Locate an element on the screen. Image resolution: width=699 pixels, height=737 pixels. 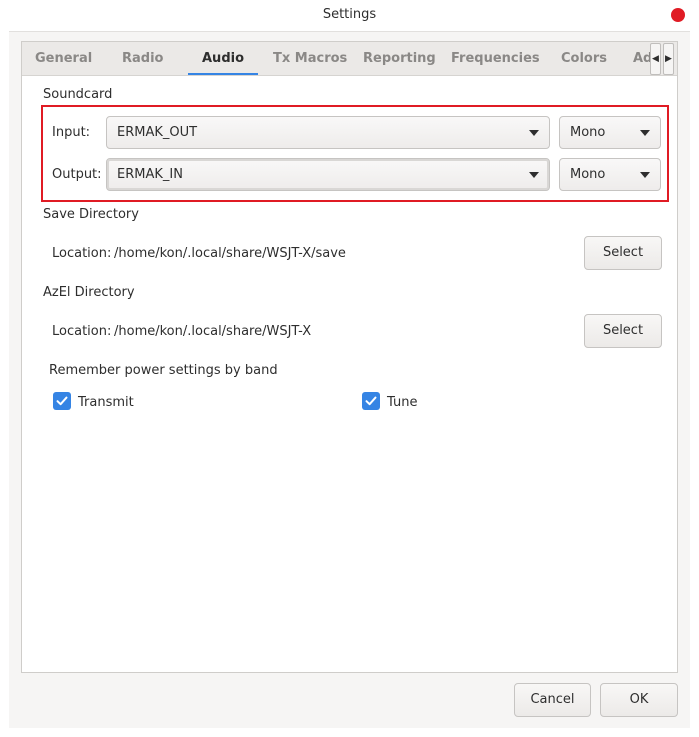
tab-reporting: Reporting is located at coordinates (399, 58).